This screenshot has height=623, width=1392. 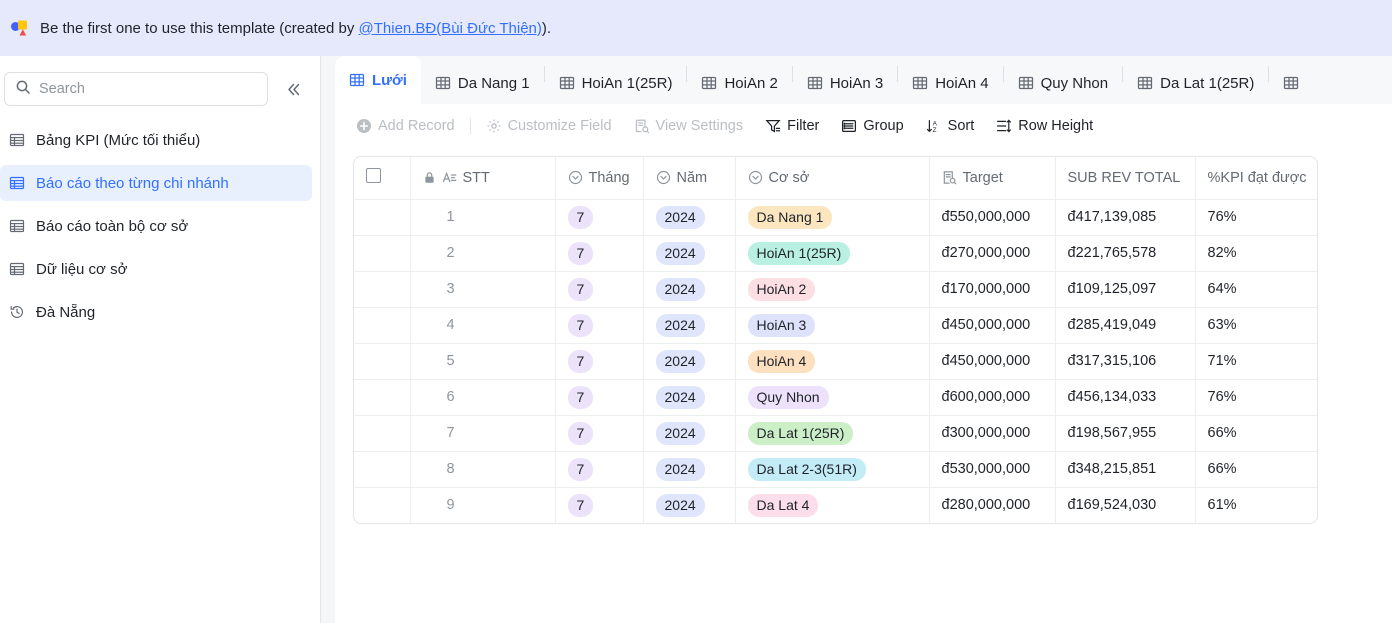 What do you see at coordinates (156, 140) in the screenshot?
I see `sidebar-item-bang-kpi: Bảng KPI (Mức tối thiểu)` at bounding box center [156, 140].